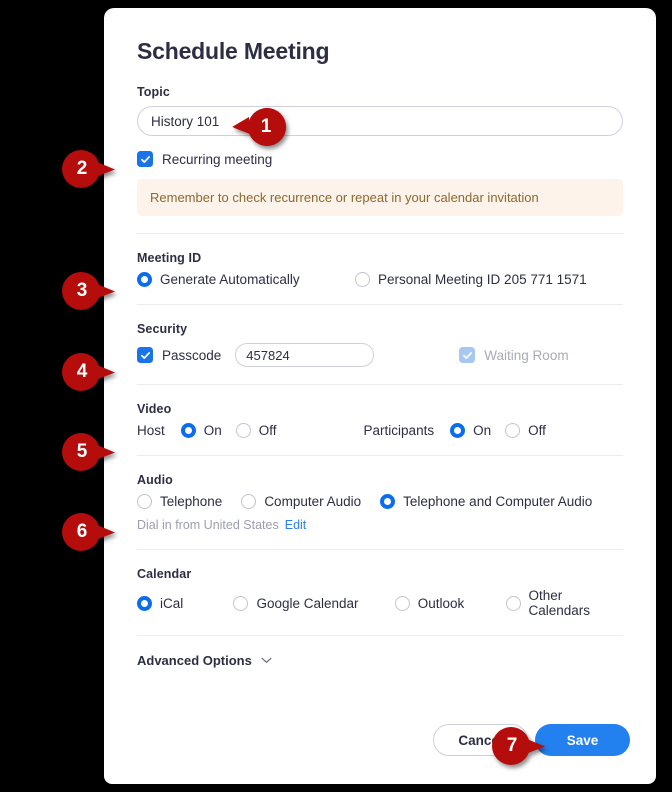 This screenshot has height=792, width=672. Describe the element at coordinates (233, 51) in the screenshot. I see `page-title: Schedule Meeting` at that location.